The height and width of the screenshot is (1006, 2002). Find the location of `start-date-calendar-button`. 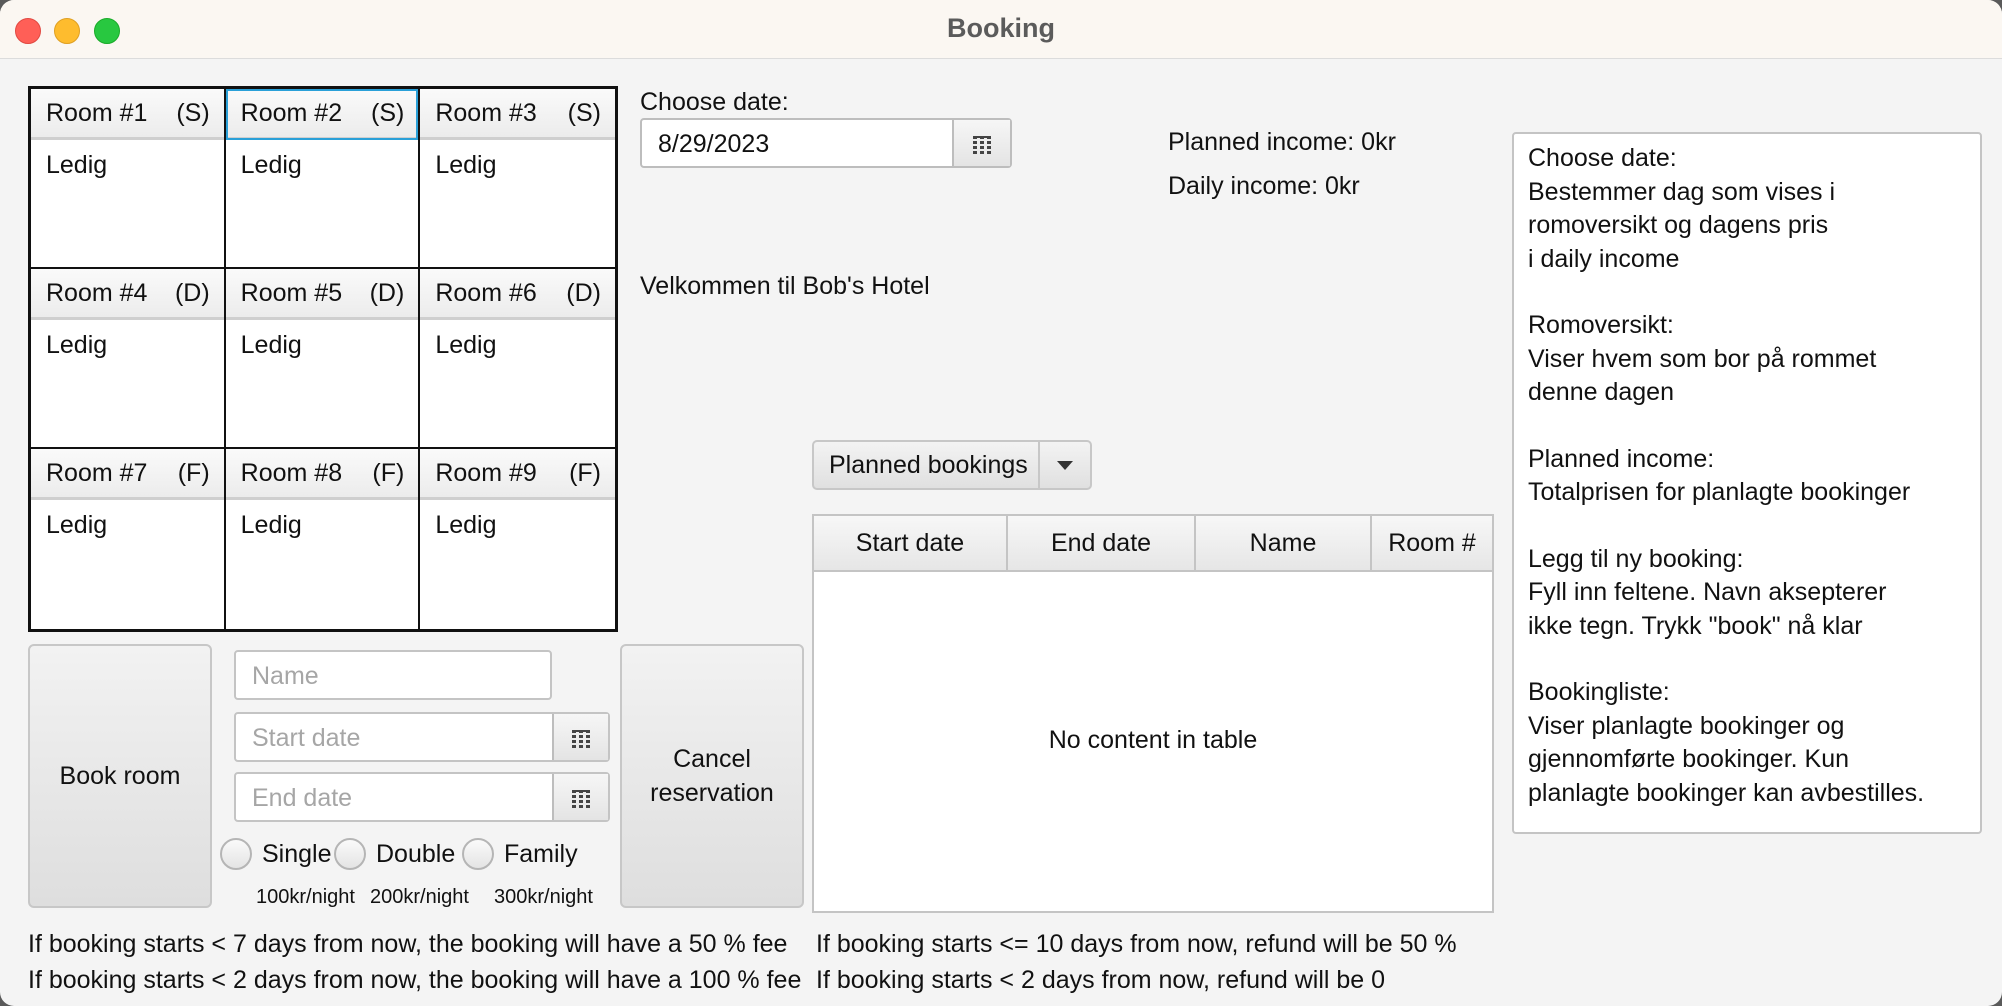

start-date-calendar-button is located at coordinates (580, 737).